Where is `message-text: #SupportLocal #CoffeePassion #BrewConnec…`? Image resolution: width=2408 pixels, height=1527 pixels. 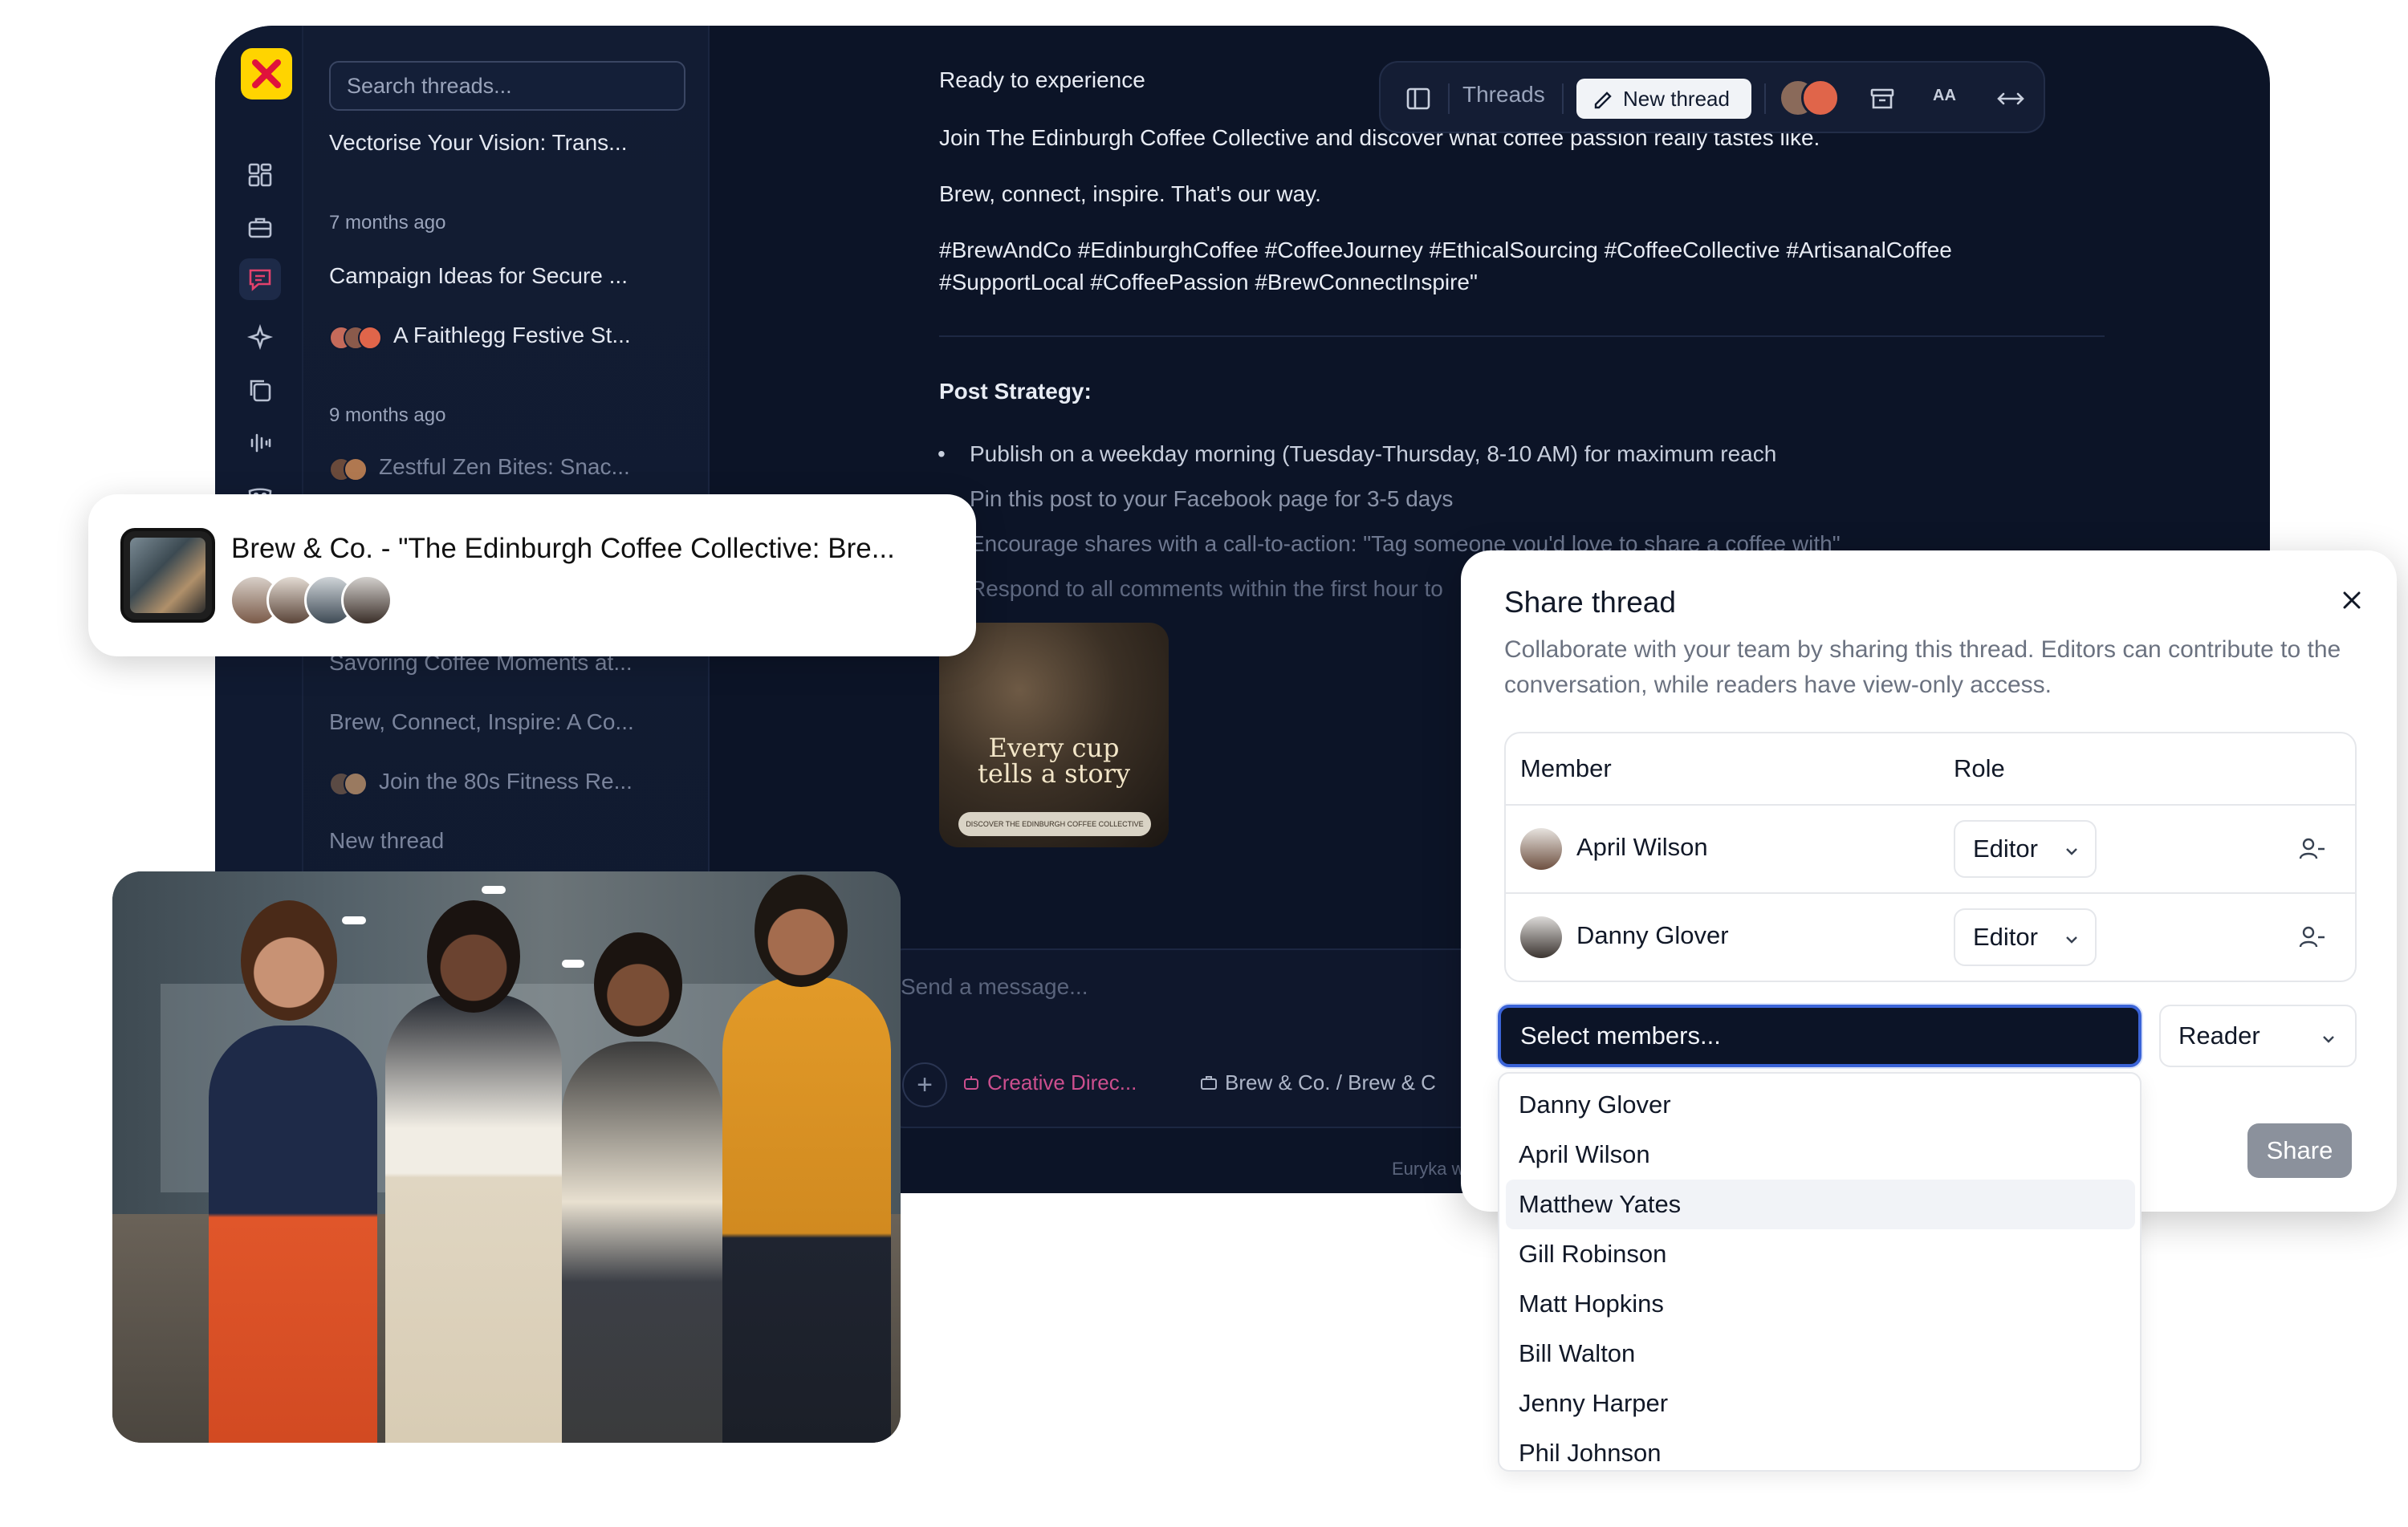 message-text: #SupportLocal #CoffeePassion #BrewConnec… is located at coordinates (1208, 282).